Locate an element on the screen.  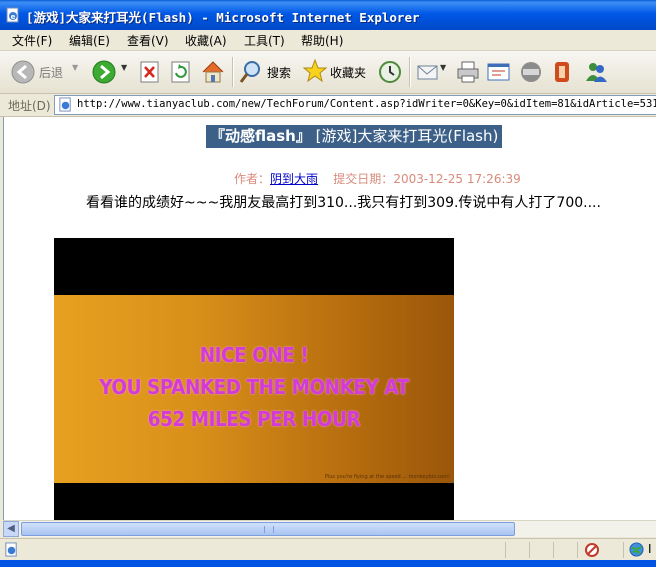
menu-bar: 文件(F) 编辑(E) 查看(V) 收藏(A) 工具(T) 帮助(H) is located at coordinates (328, 40).